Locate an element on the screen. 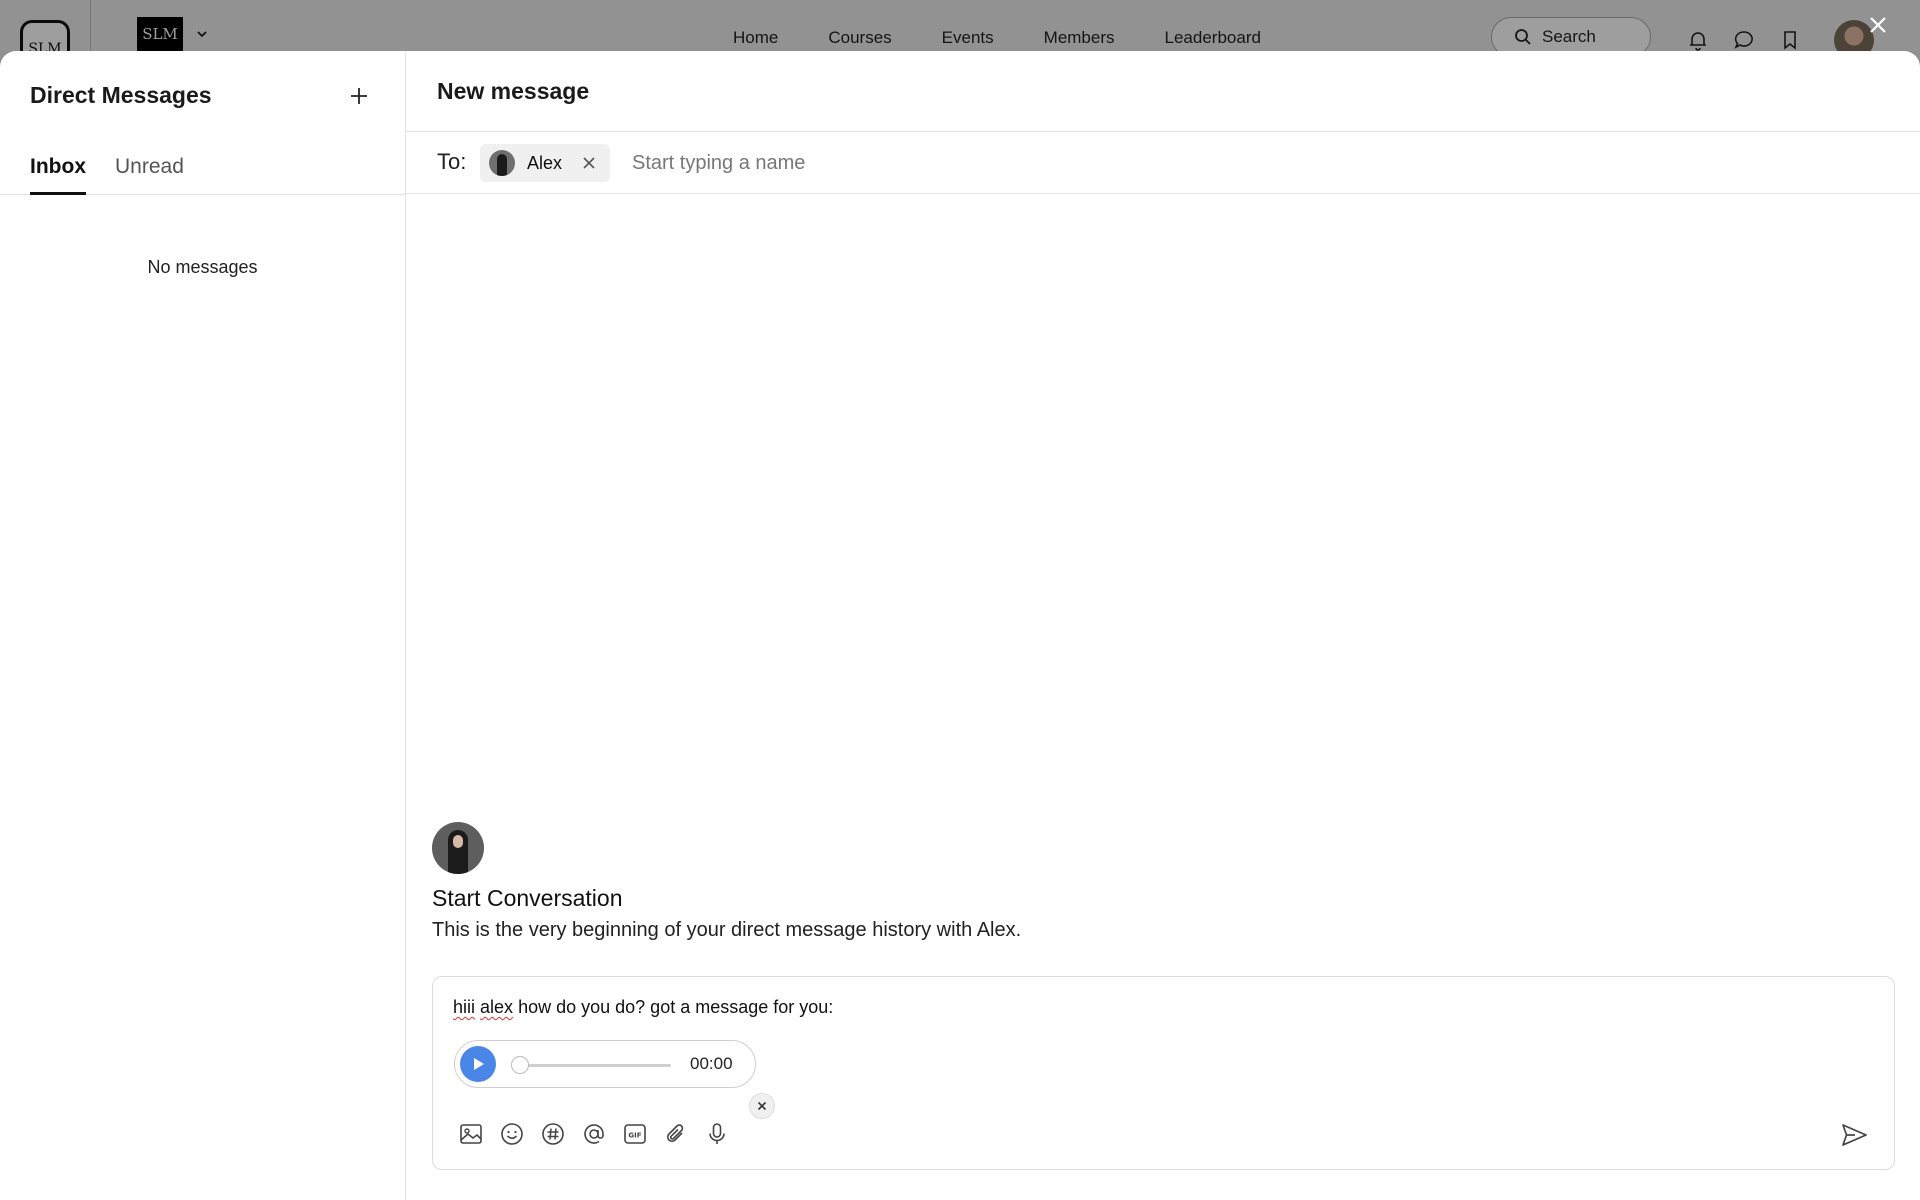 The width and height of the screenshot is (1920, 1200). bell-icon is located at coordinates (1698, 40).